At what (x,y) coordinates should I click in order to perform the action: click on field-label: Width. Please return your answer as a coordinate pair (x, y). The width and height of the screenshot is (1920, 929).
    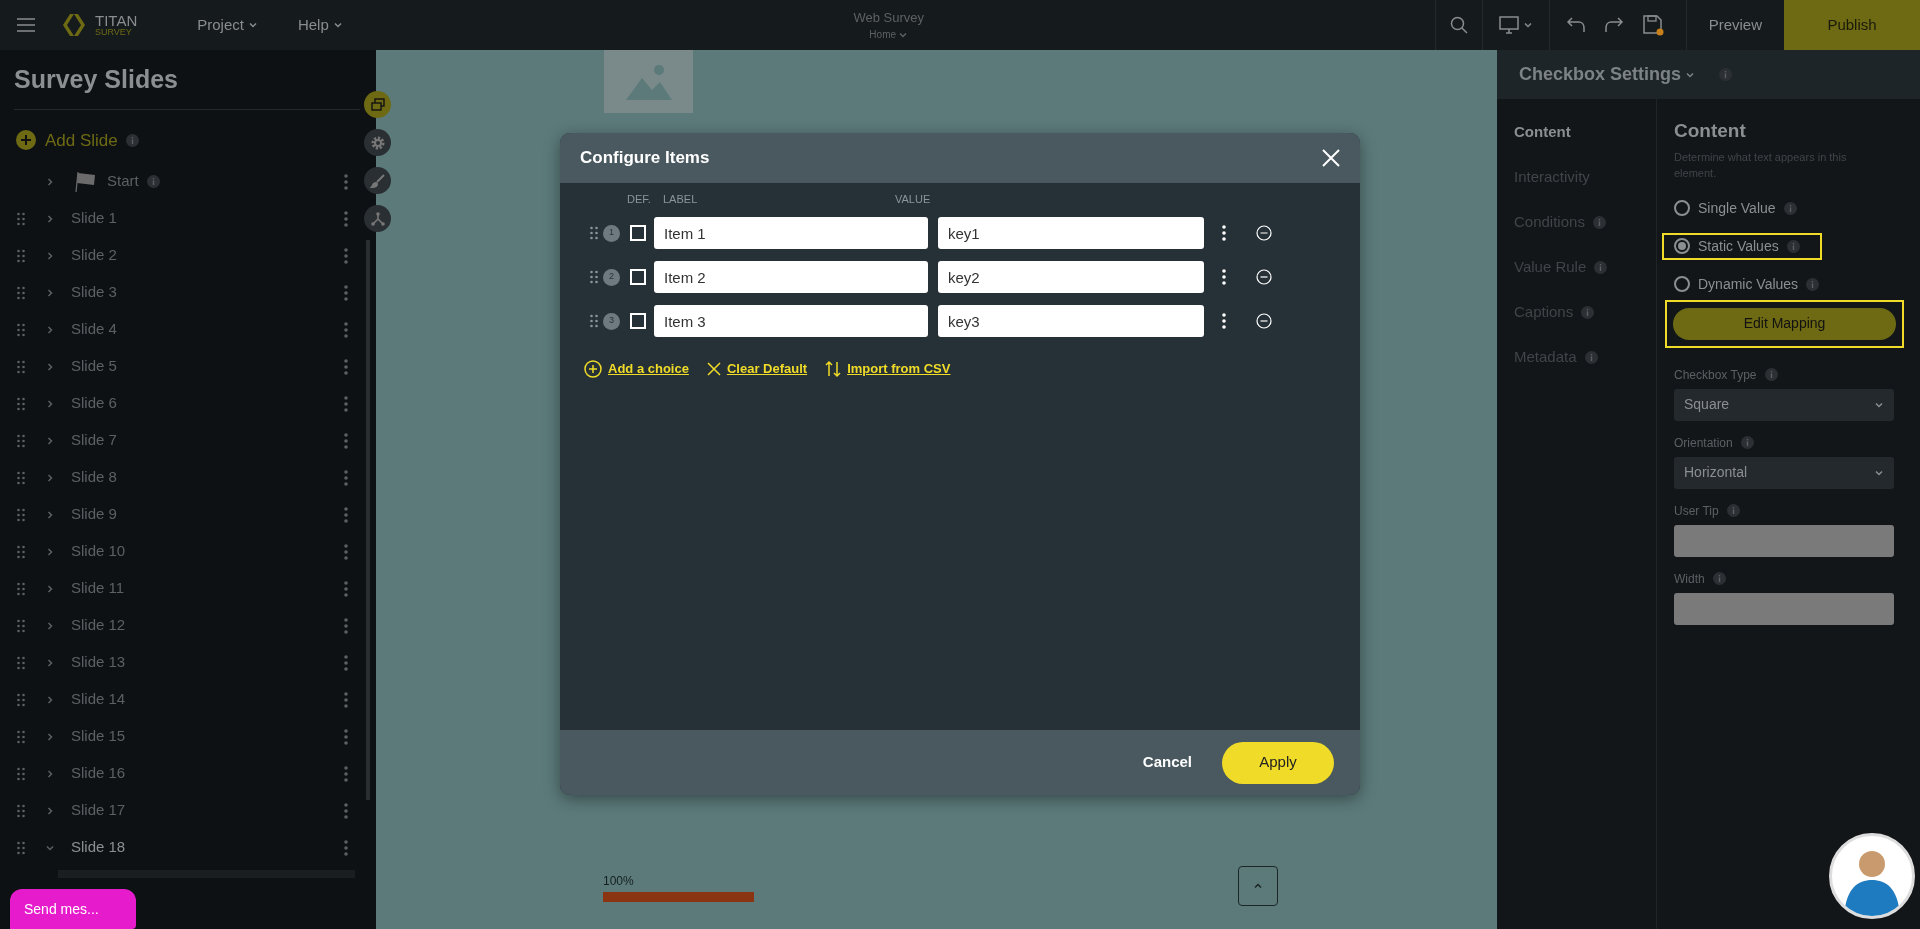
    Looking at the image, I should click on (1689, 579).